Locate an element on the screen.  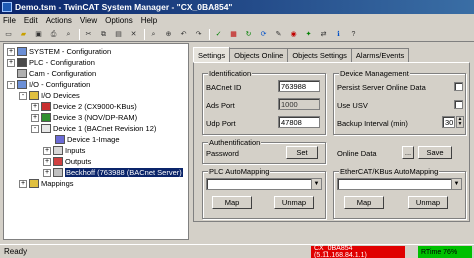
system-icon is located at coordinates (22, 51).